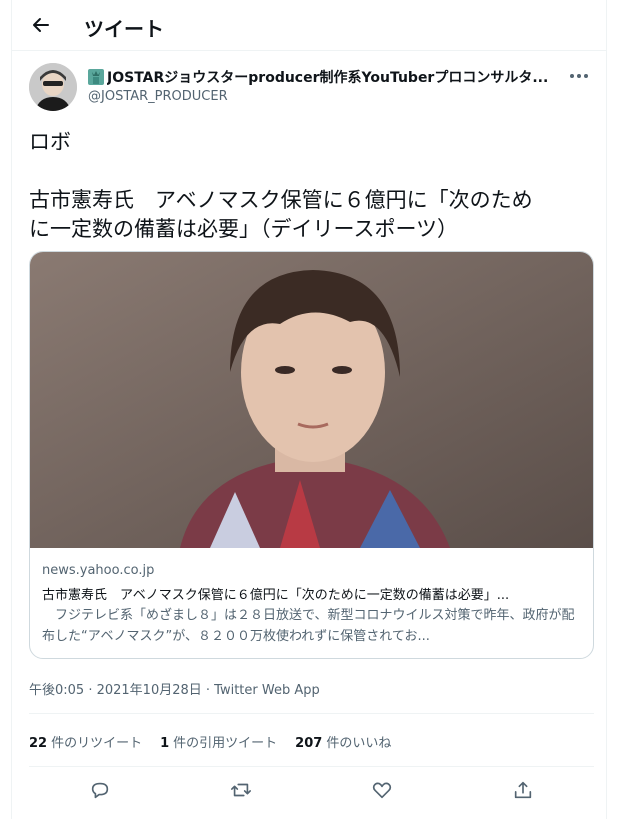  What do you see at coordinates (124, 29) in the screenshot?
I see `page-title: ツイート` at bounding box center [124, 29].